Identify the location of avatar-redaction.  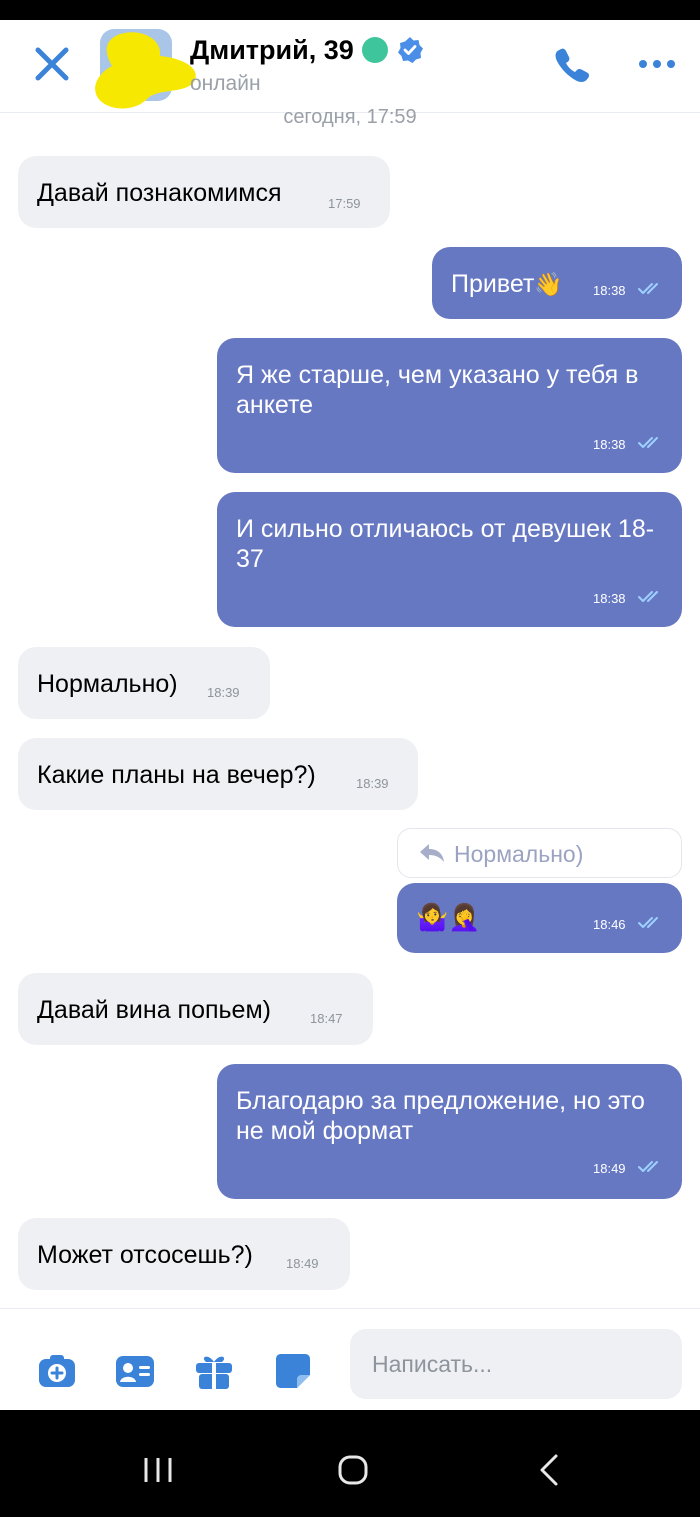
(145, 70).